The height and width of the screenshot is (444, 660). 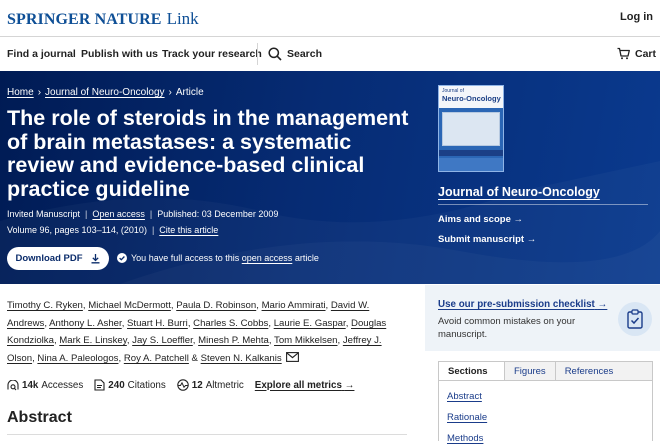 What do you see at coordinates (623, 53) in the screenshot?
I see `cart-icon` at bounding box center [623, 53].